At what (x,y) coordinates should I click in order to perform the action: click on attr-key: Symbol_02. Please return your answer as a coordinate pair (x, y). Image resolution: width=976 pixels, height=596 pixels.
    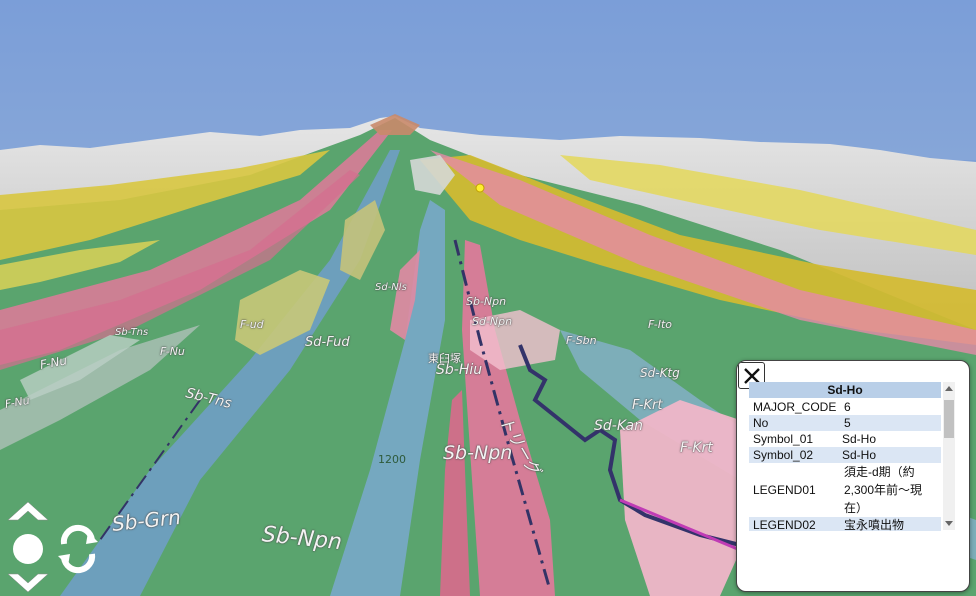
    Looking at the image, I should click on (783, 455).